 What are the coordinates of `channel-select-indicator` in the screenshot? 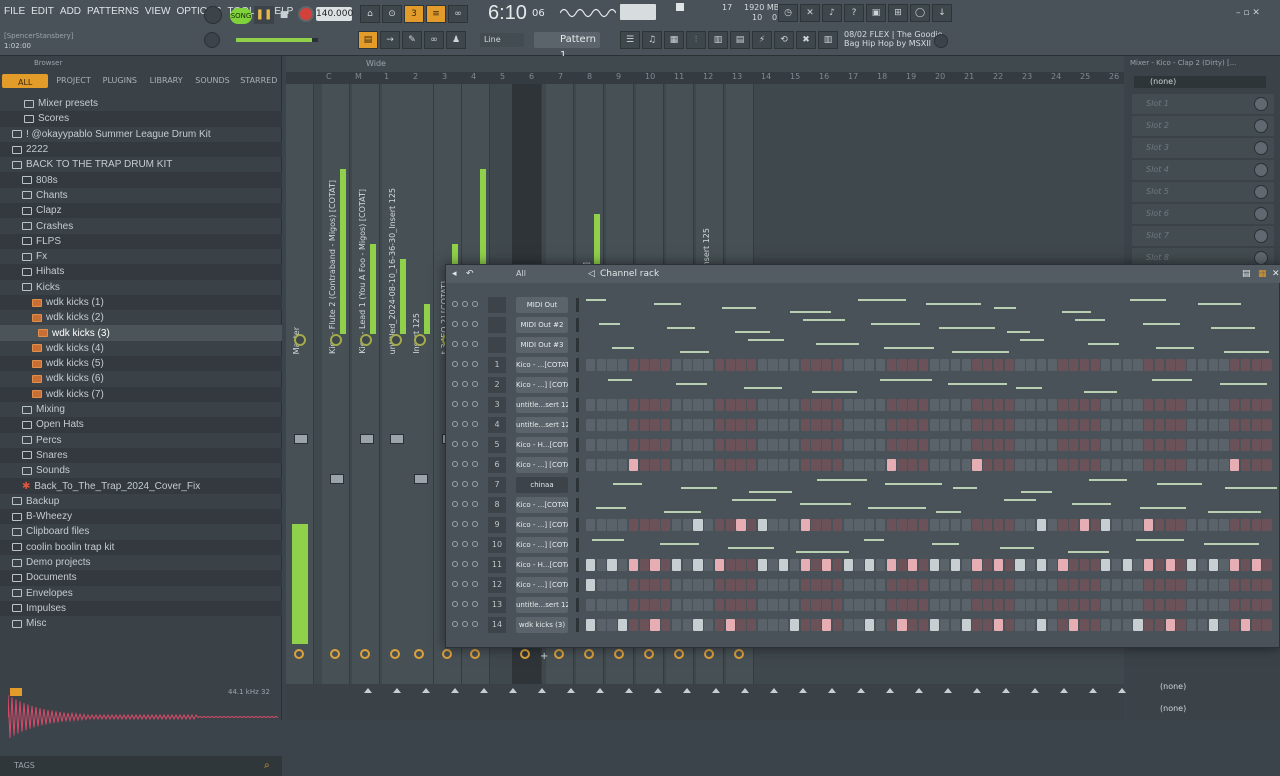 It's located at (577, 525).